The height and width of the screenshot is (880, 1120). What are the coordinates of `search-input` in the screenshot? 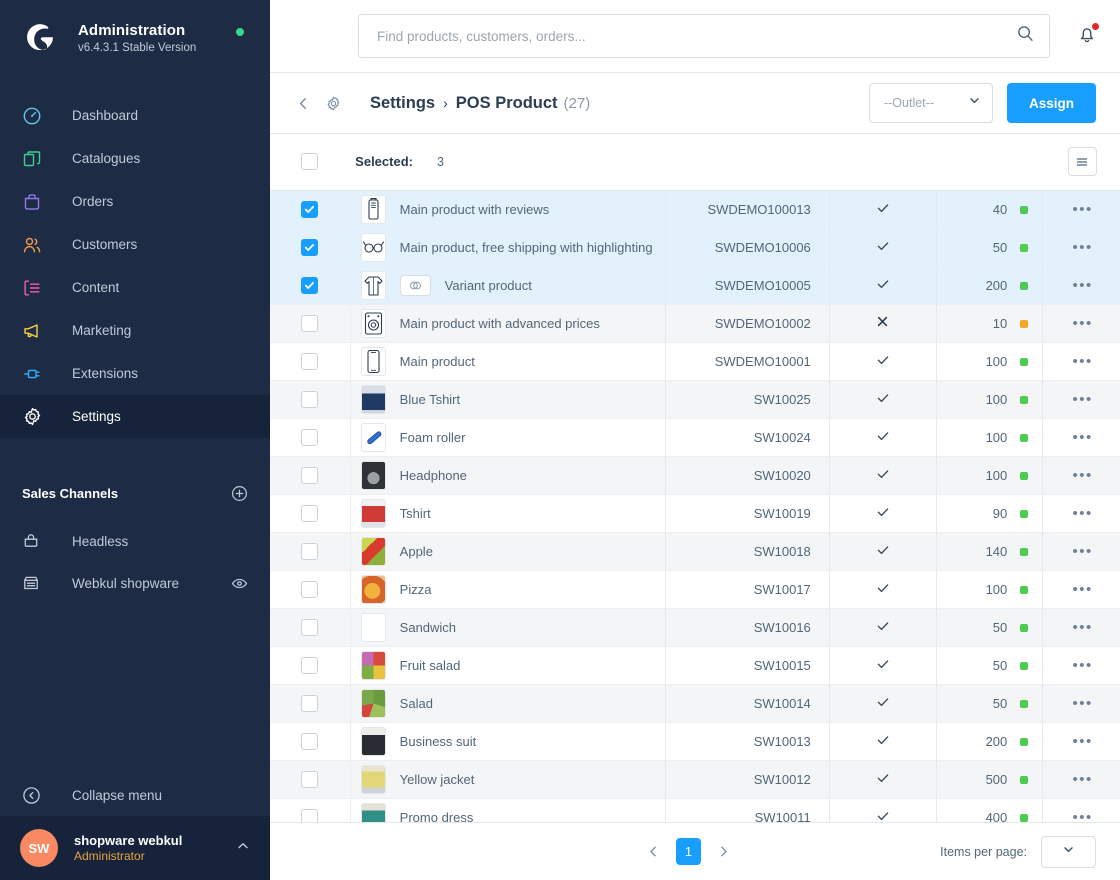 It's located at (696, 36).